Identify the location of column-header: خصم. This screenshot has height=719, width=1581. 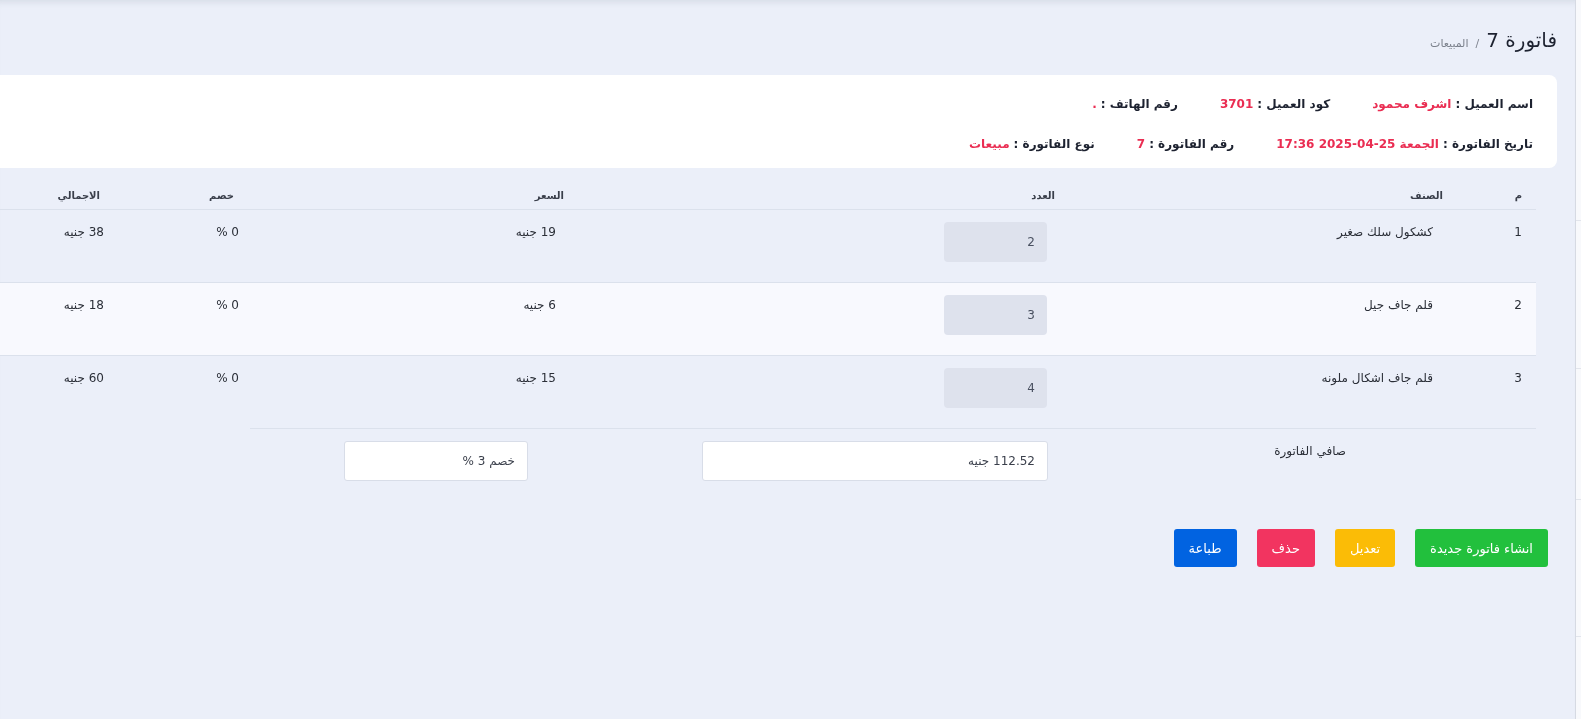
(222, 195).